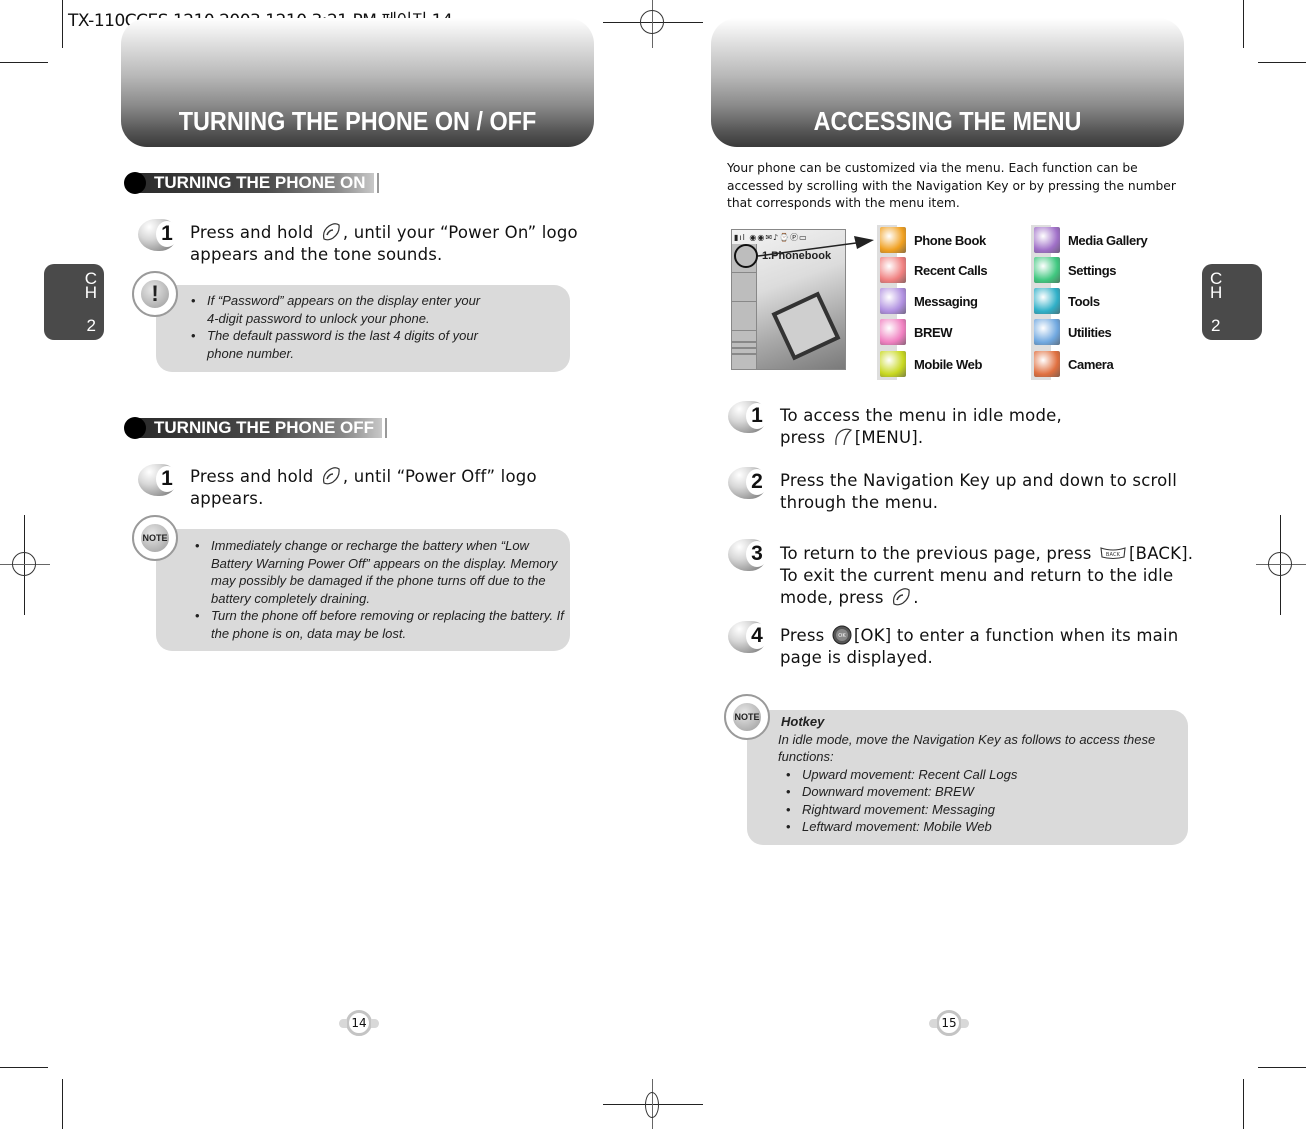  I want to click on selection-circle-icon, so click(746, 256).